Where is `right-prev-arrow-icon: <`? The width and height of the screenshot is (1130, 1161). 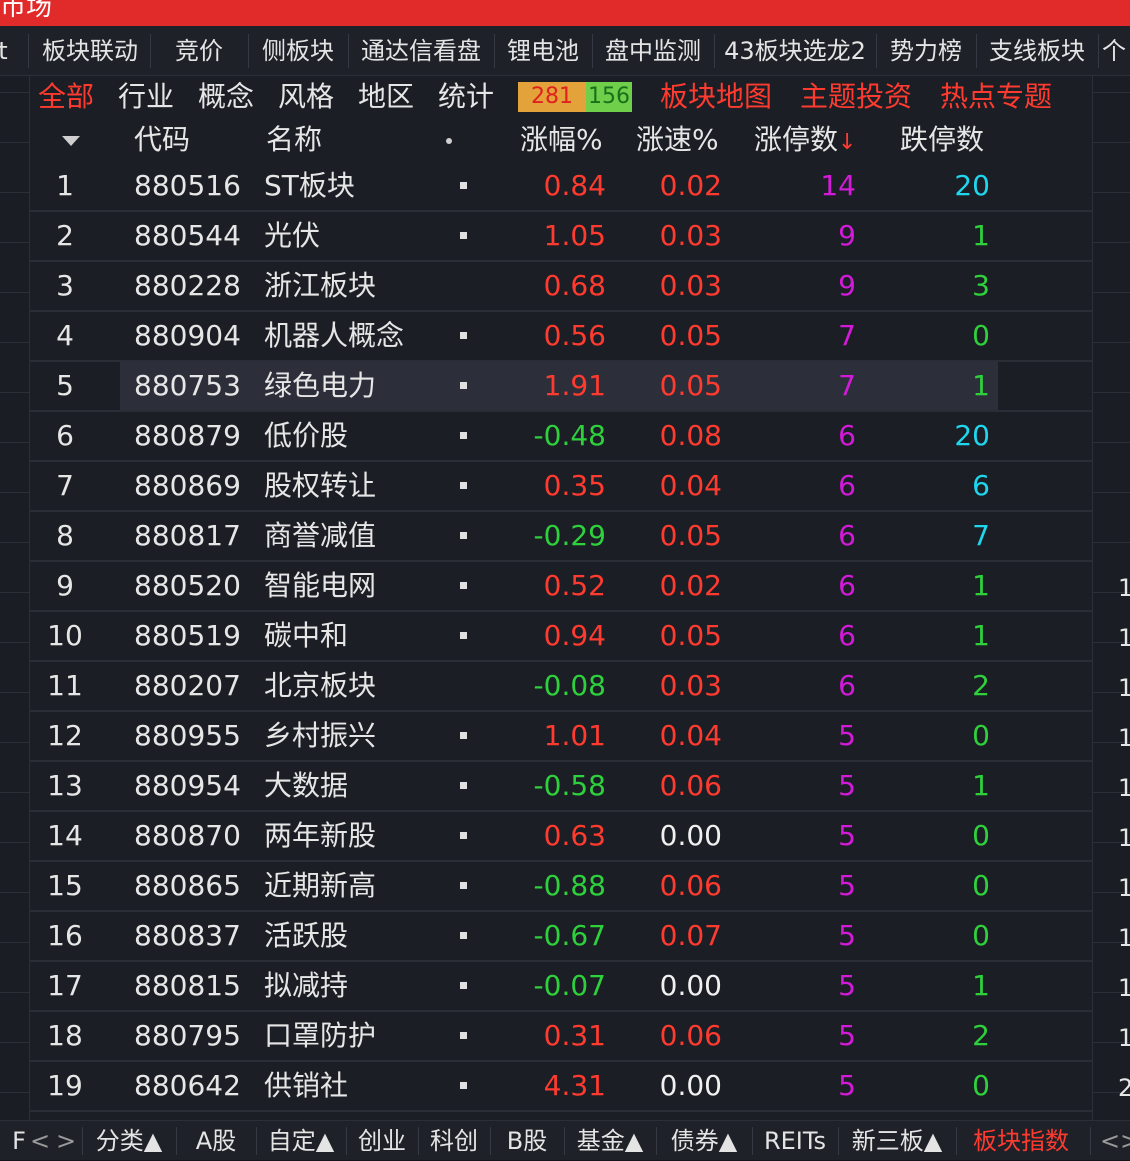
right-prev-arrow-icon: < is located at coordinates (1110, 1141).